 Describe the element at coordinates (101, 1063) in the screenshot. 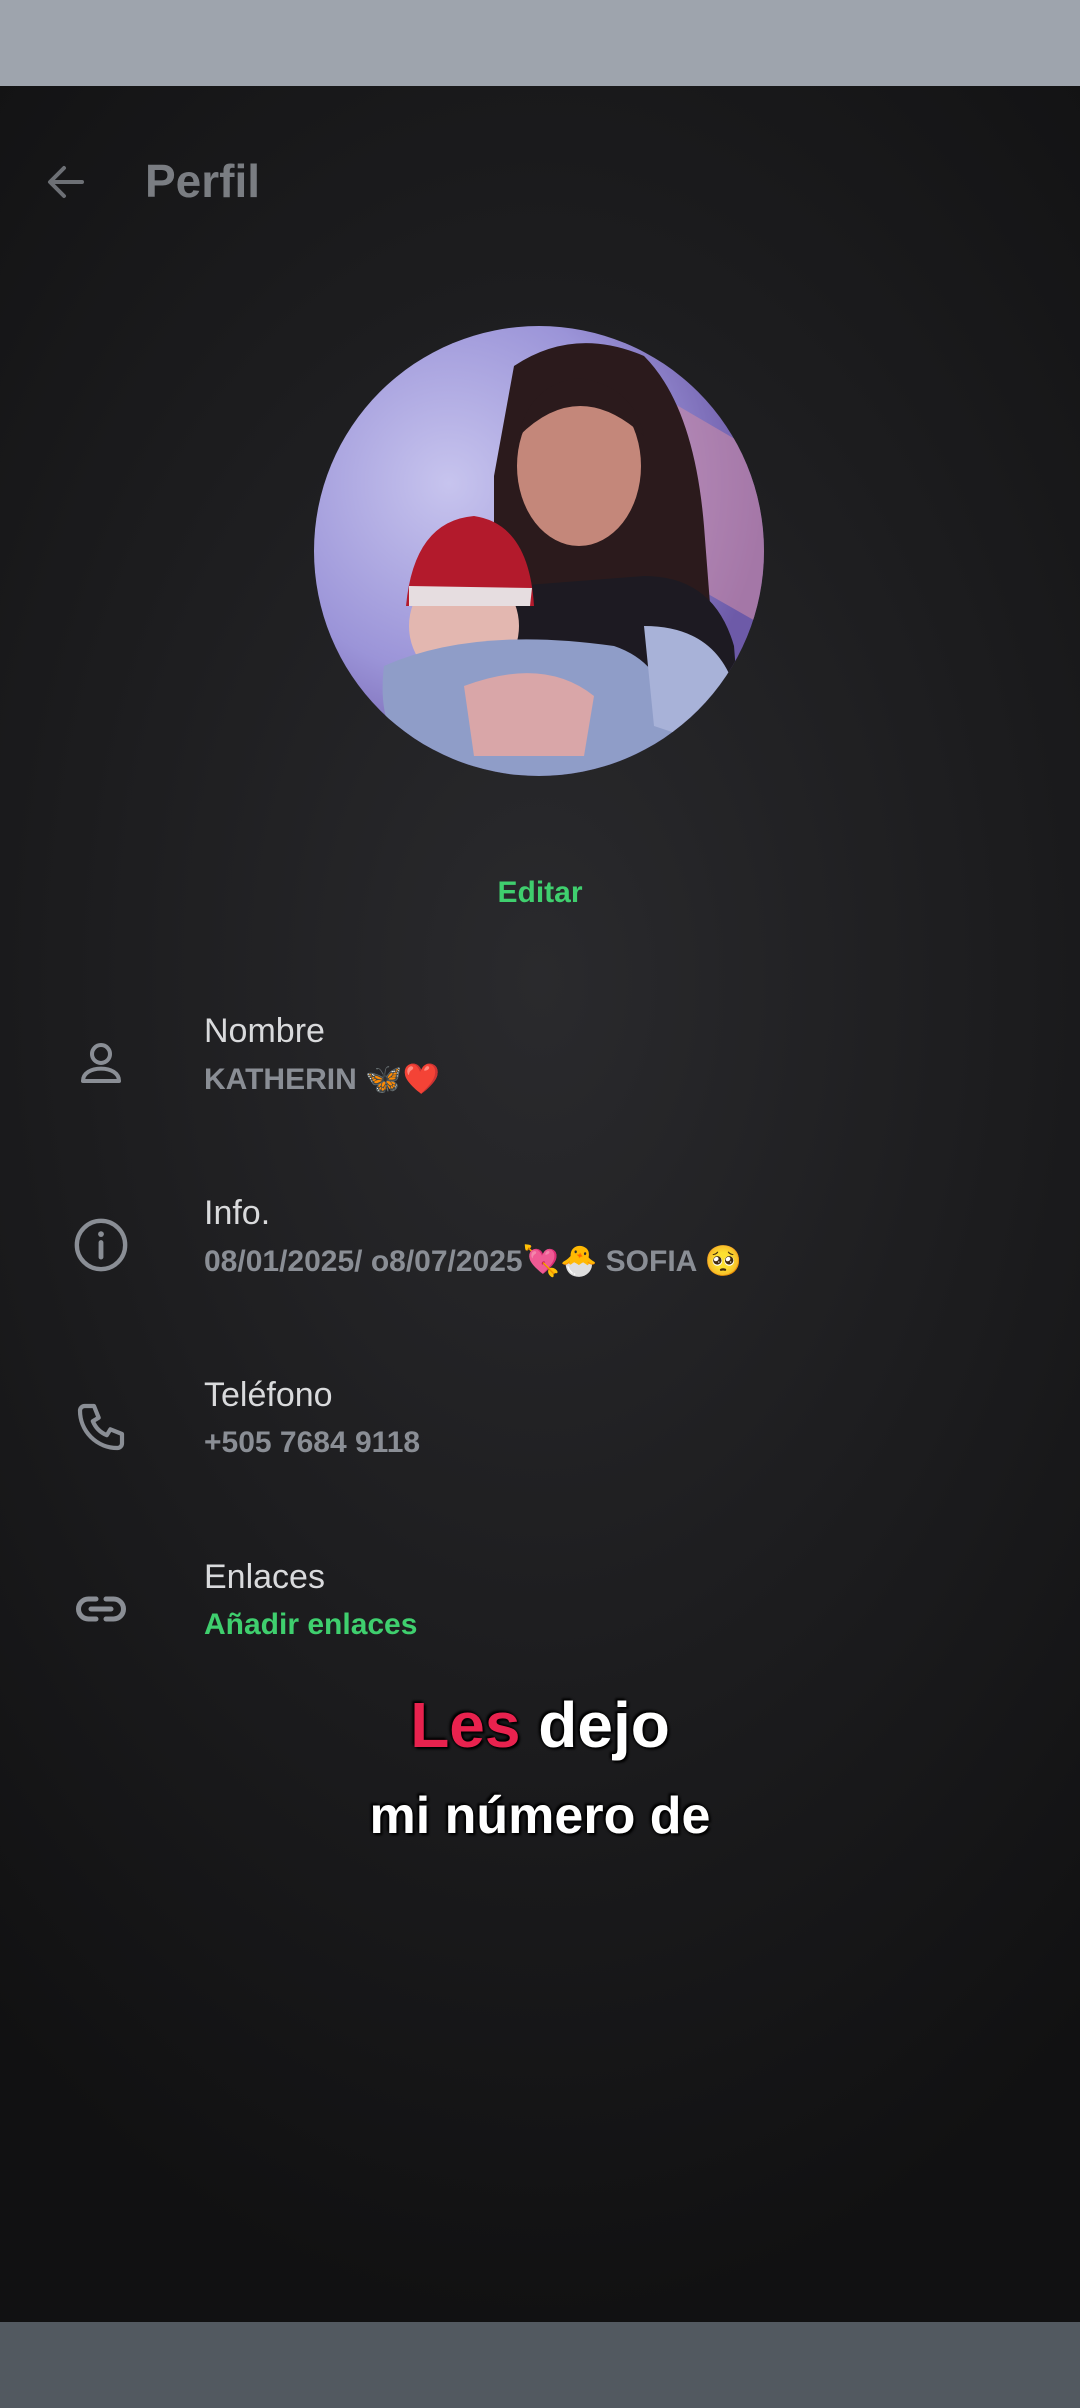

I see `person-icon` at that location.